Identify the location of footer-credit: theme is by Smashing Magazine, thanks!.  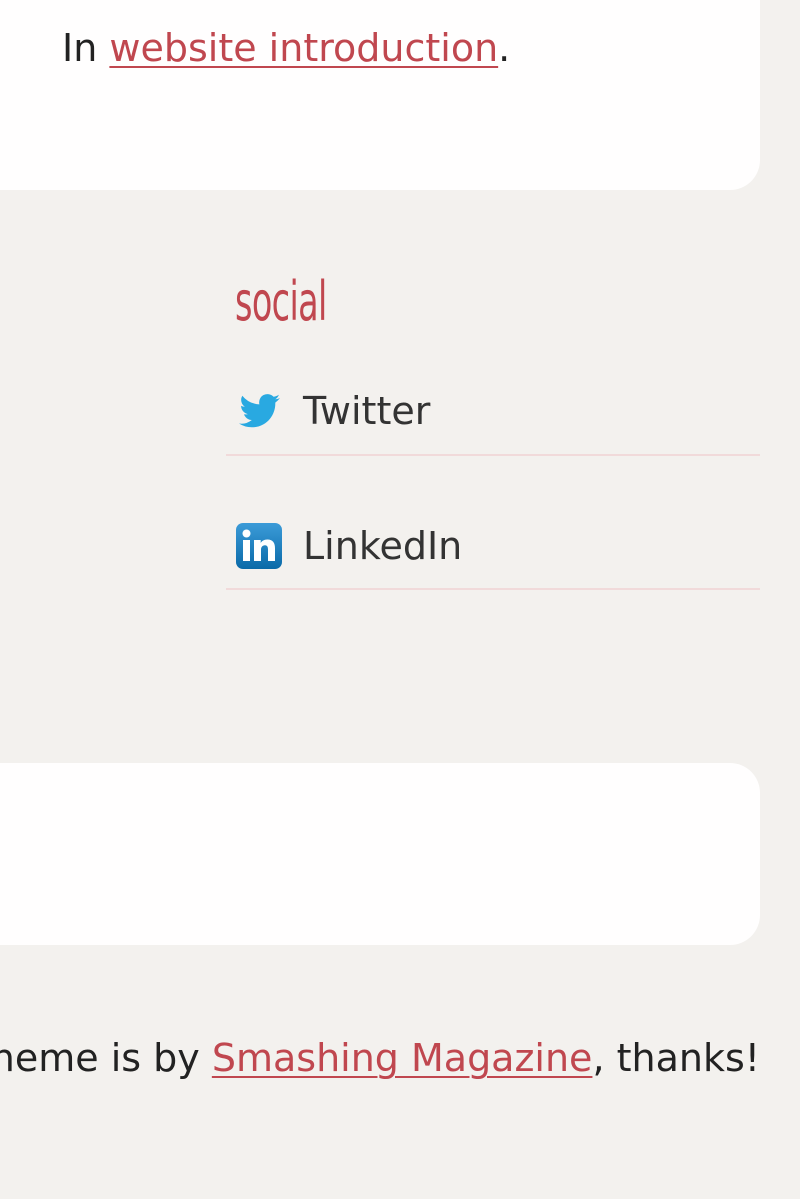
(380, 1058).